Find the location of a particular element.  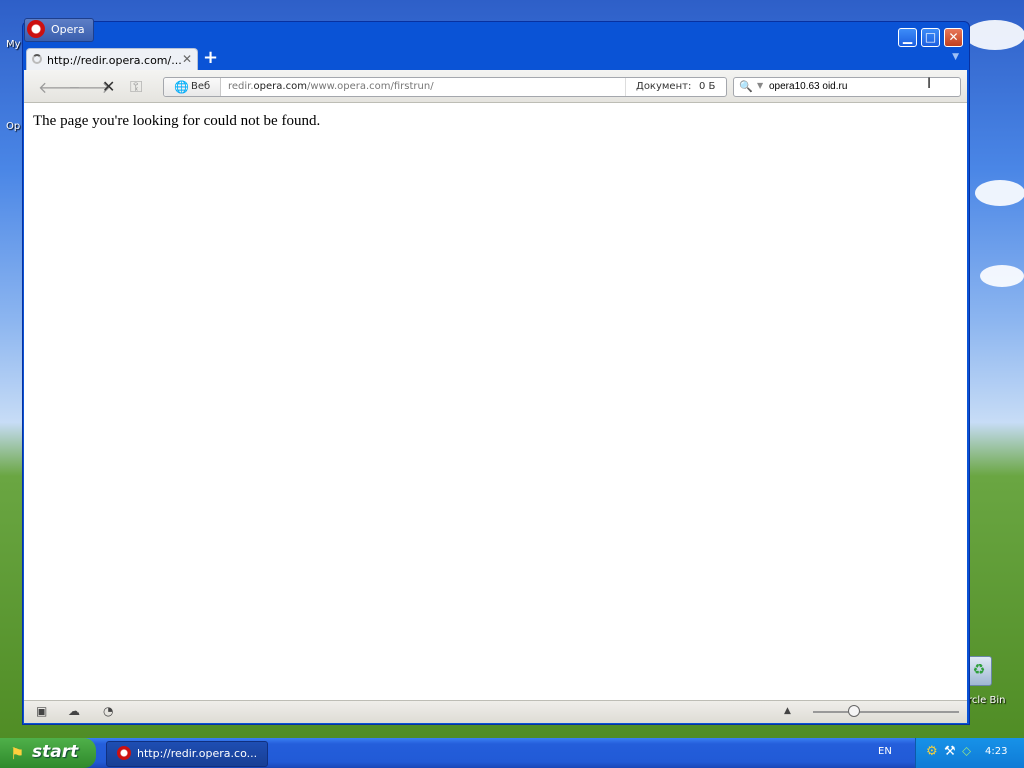

document-label: Документ: is located at coordinates (664, 86).